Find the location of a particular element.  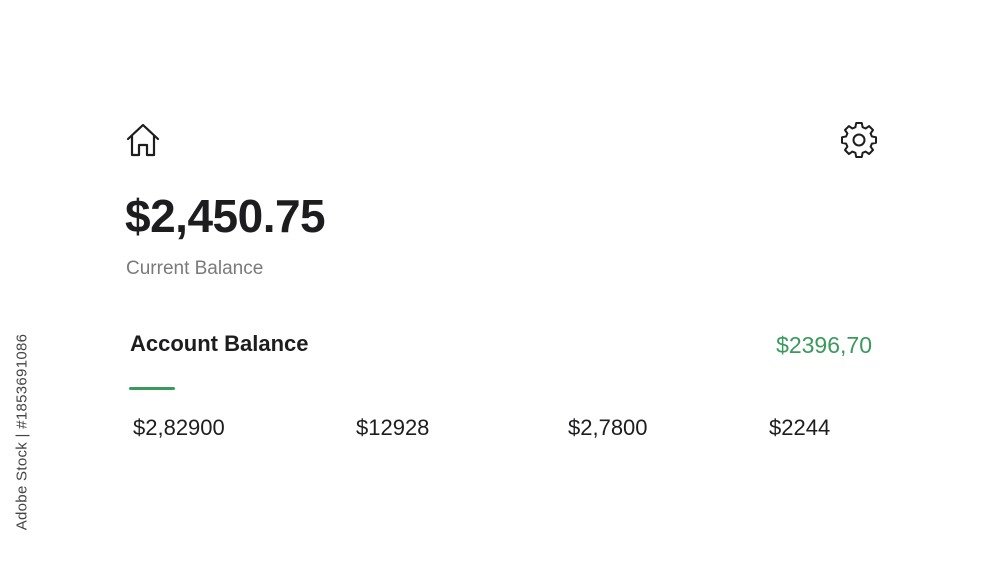

value-item: $2244 is located at coordinates (800, 427).